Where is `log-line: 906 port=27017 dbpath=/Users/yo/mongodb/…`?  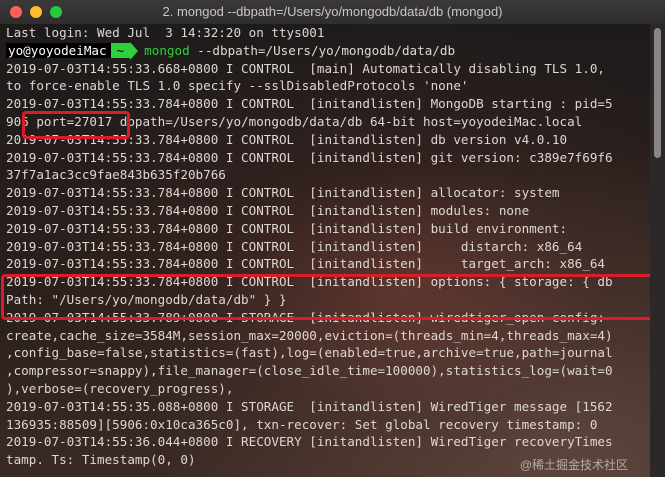 log-line: 906 port=27017 dbpath=/Users/yo/mongodb/… is located at coordinates (294, 121).